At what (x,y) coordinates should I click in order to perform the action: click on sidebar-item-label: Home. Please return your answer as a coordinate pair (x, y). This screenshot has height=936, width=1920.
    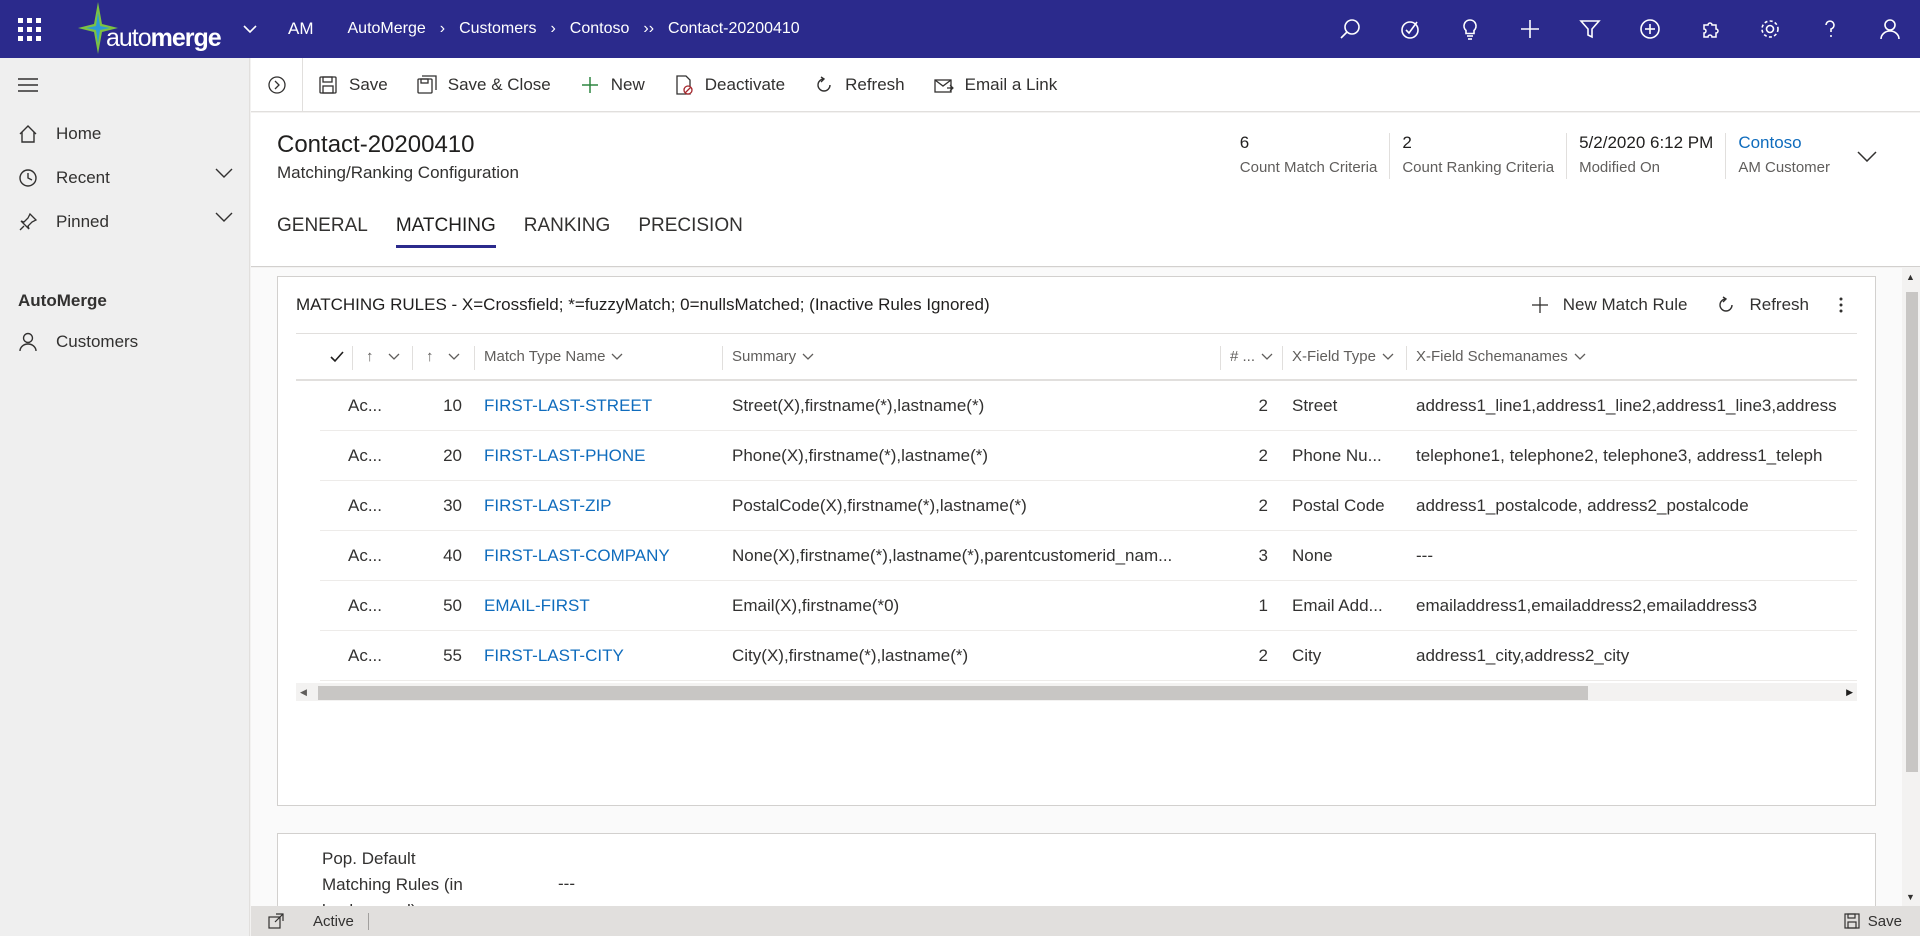
    Looking at the image, I should click on (79, 133).